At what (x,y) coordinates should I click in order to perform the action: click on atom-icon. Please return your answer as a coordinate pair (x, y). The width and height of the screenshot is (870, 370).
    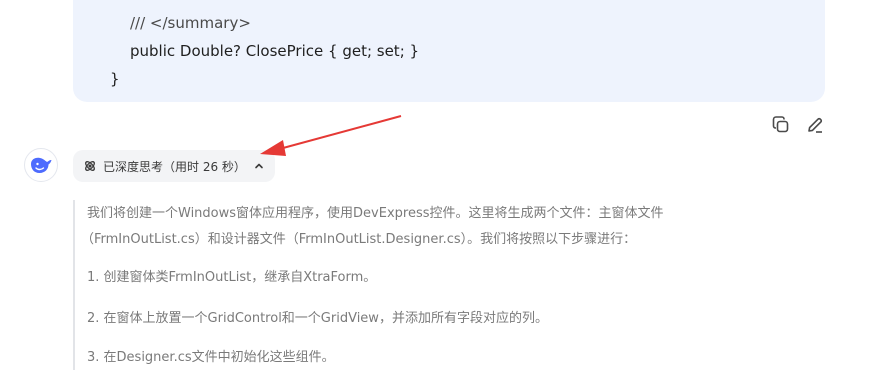
    Looking at the image, I should click on (90, 166).